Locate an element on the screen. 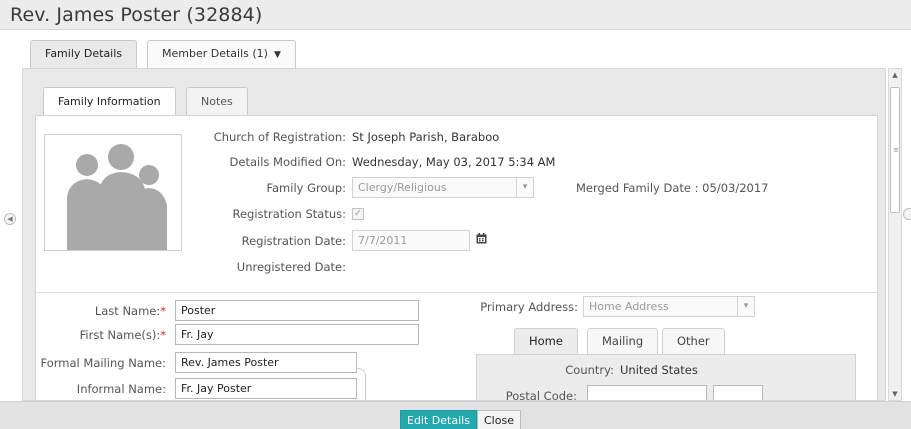 The height and width of the screenshot is (429, 911). church-label: Church of Registration: is located at coordinates (279, 137).